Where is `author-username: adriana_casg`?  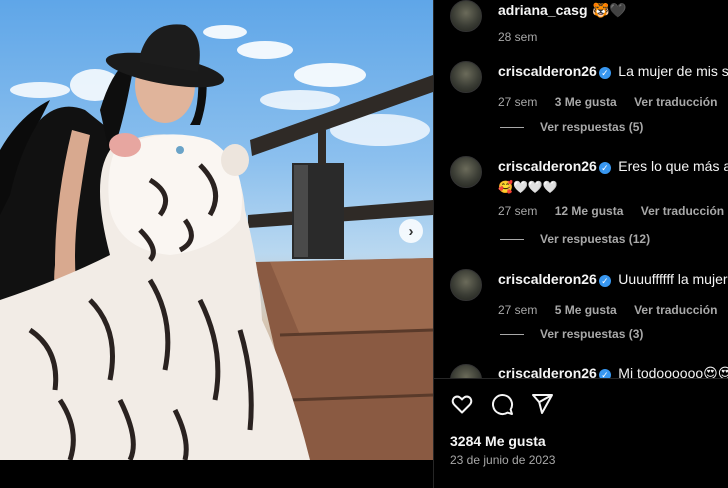
author-username: adriana_casg is located at coordinates (543, 10).